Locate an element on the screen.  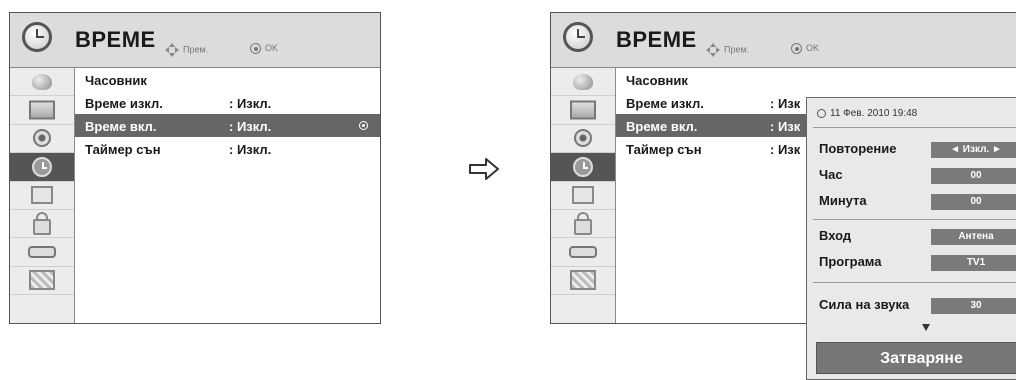
program-field: TV1 is located at coordinates (973, 263).